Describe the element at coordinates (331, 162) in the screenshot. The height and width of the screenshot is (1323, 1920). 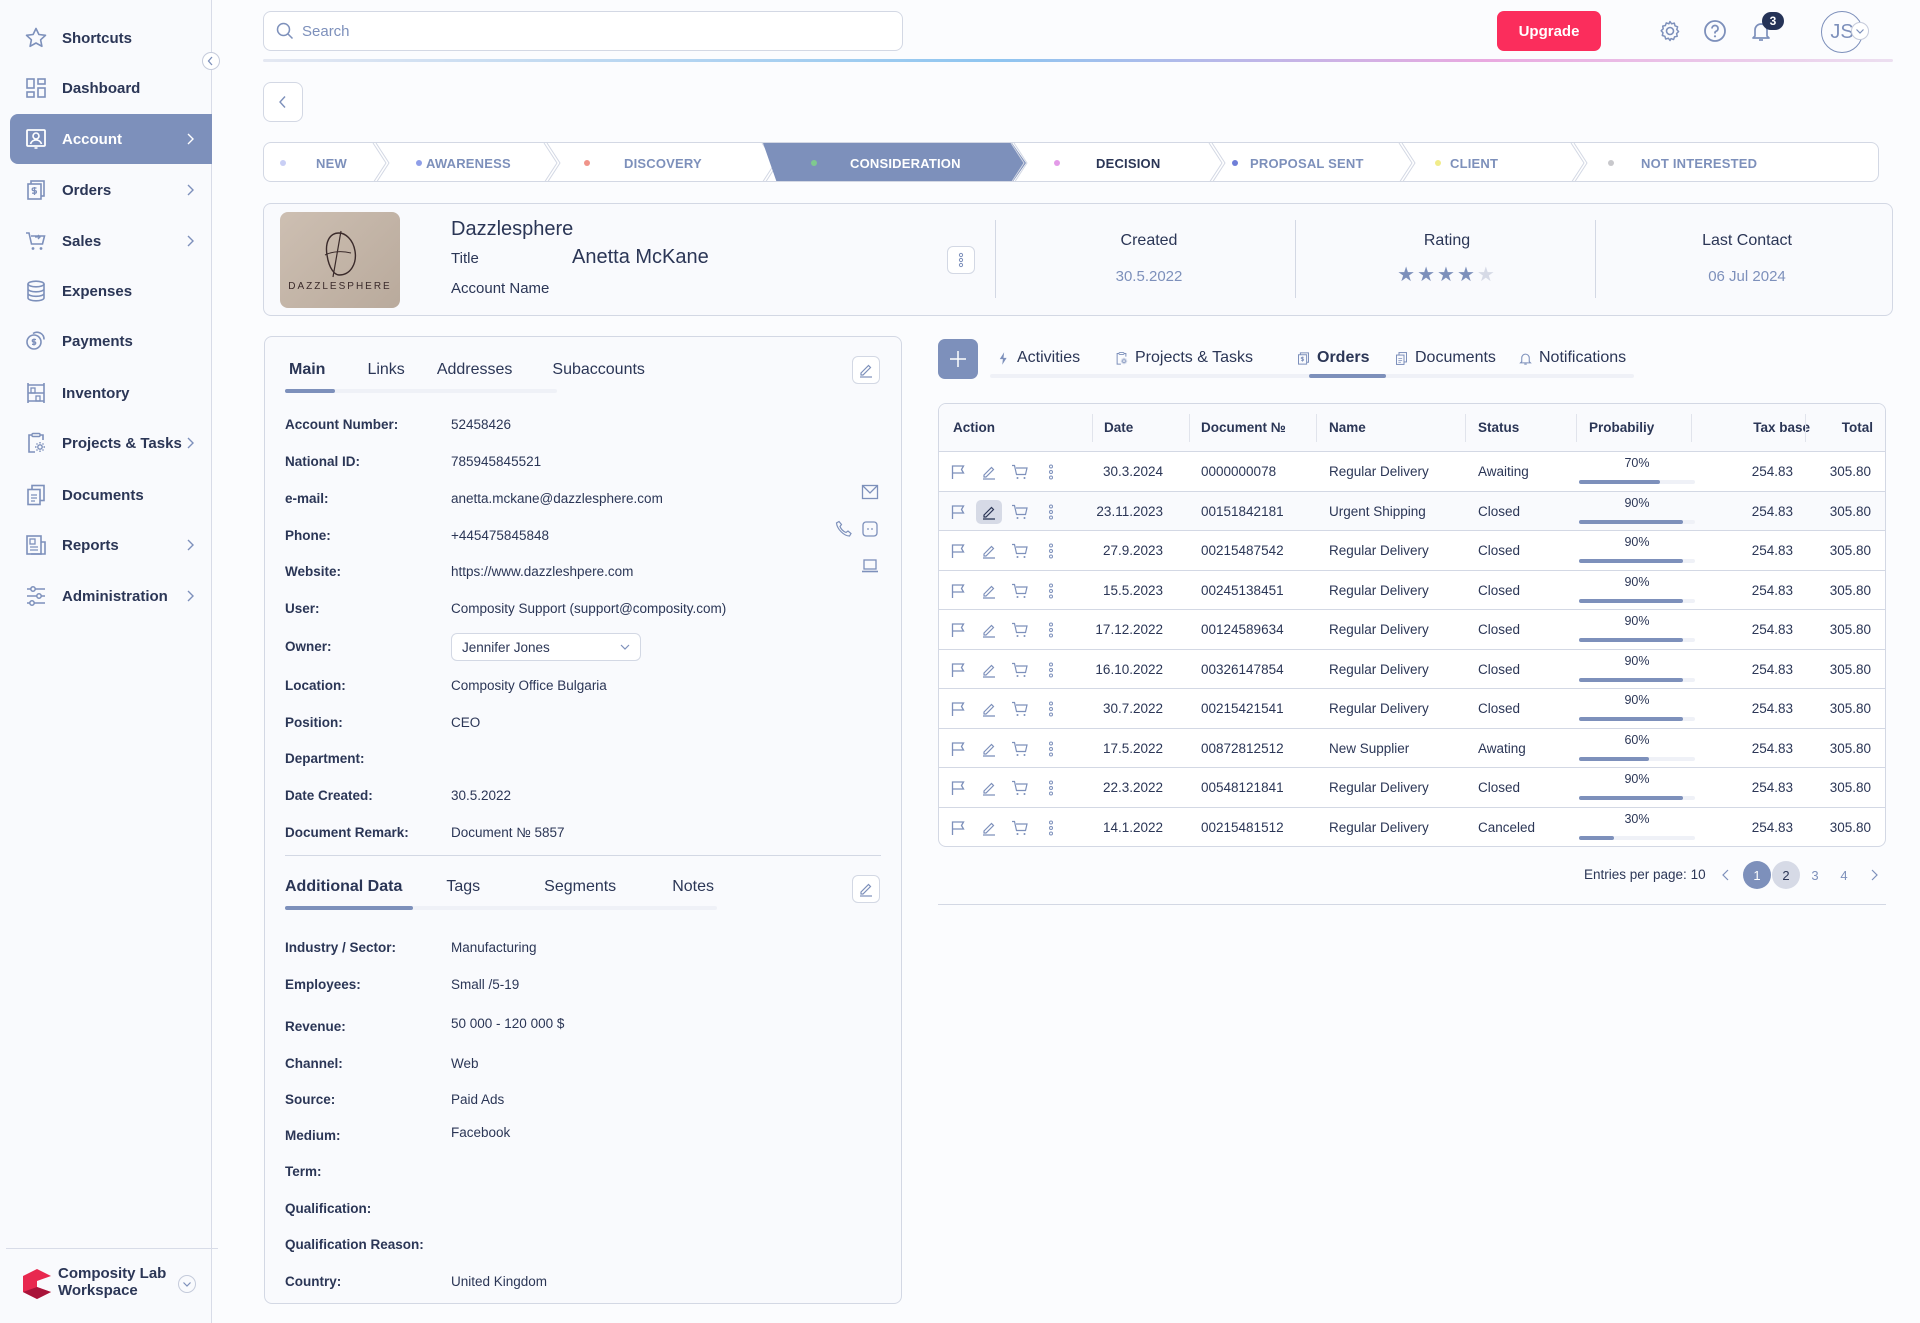
I see `stage-new: NEW` at that location.